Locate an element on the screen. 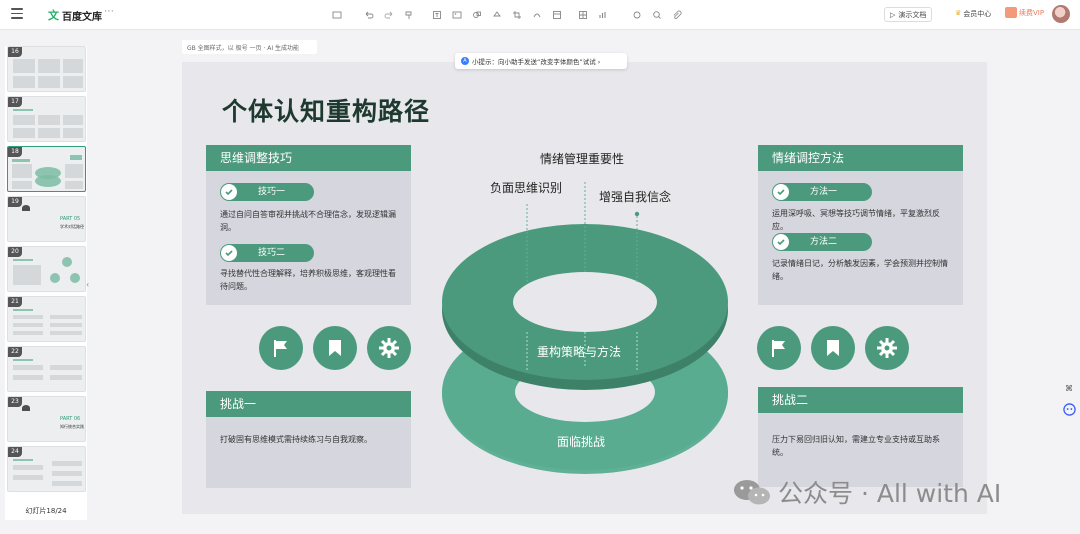  assistant-float-icon is located at coordinates (1069, 409).